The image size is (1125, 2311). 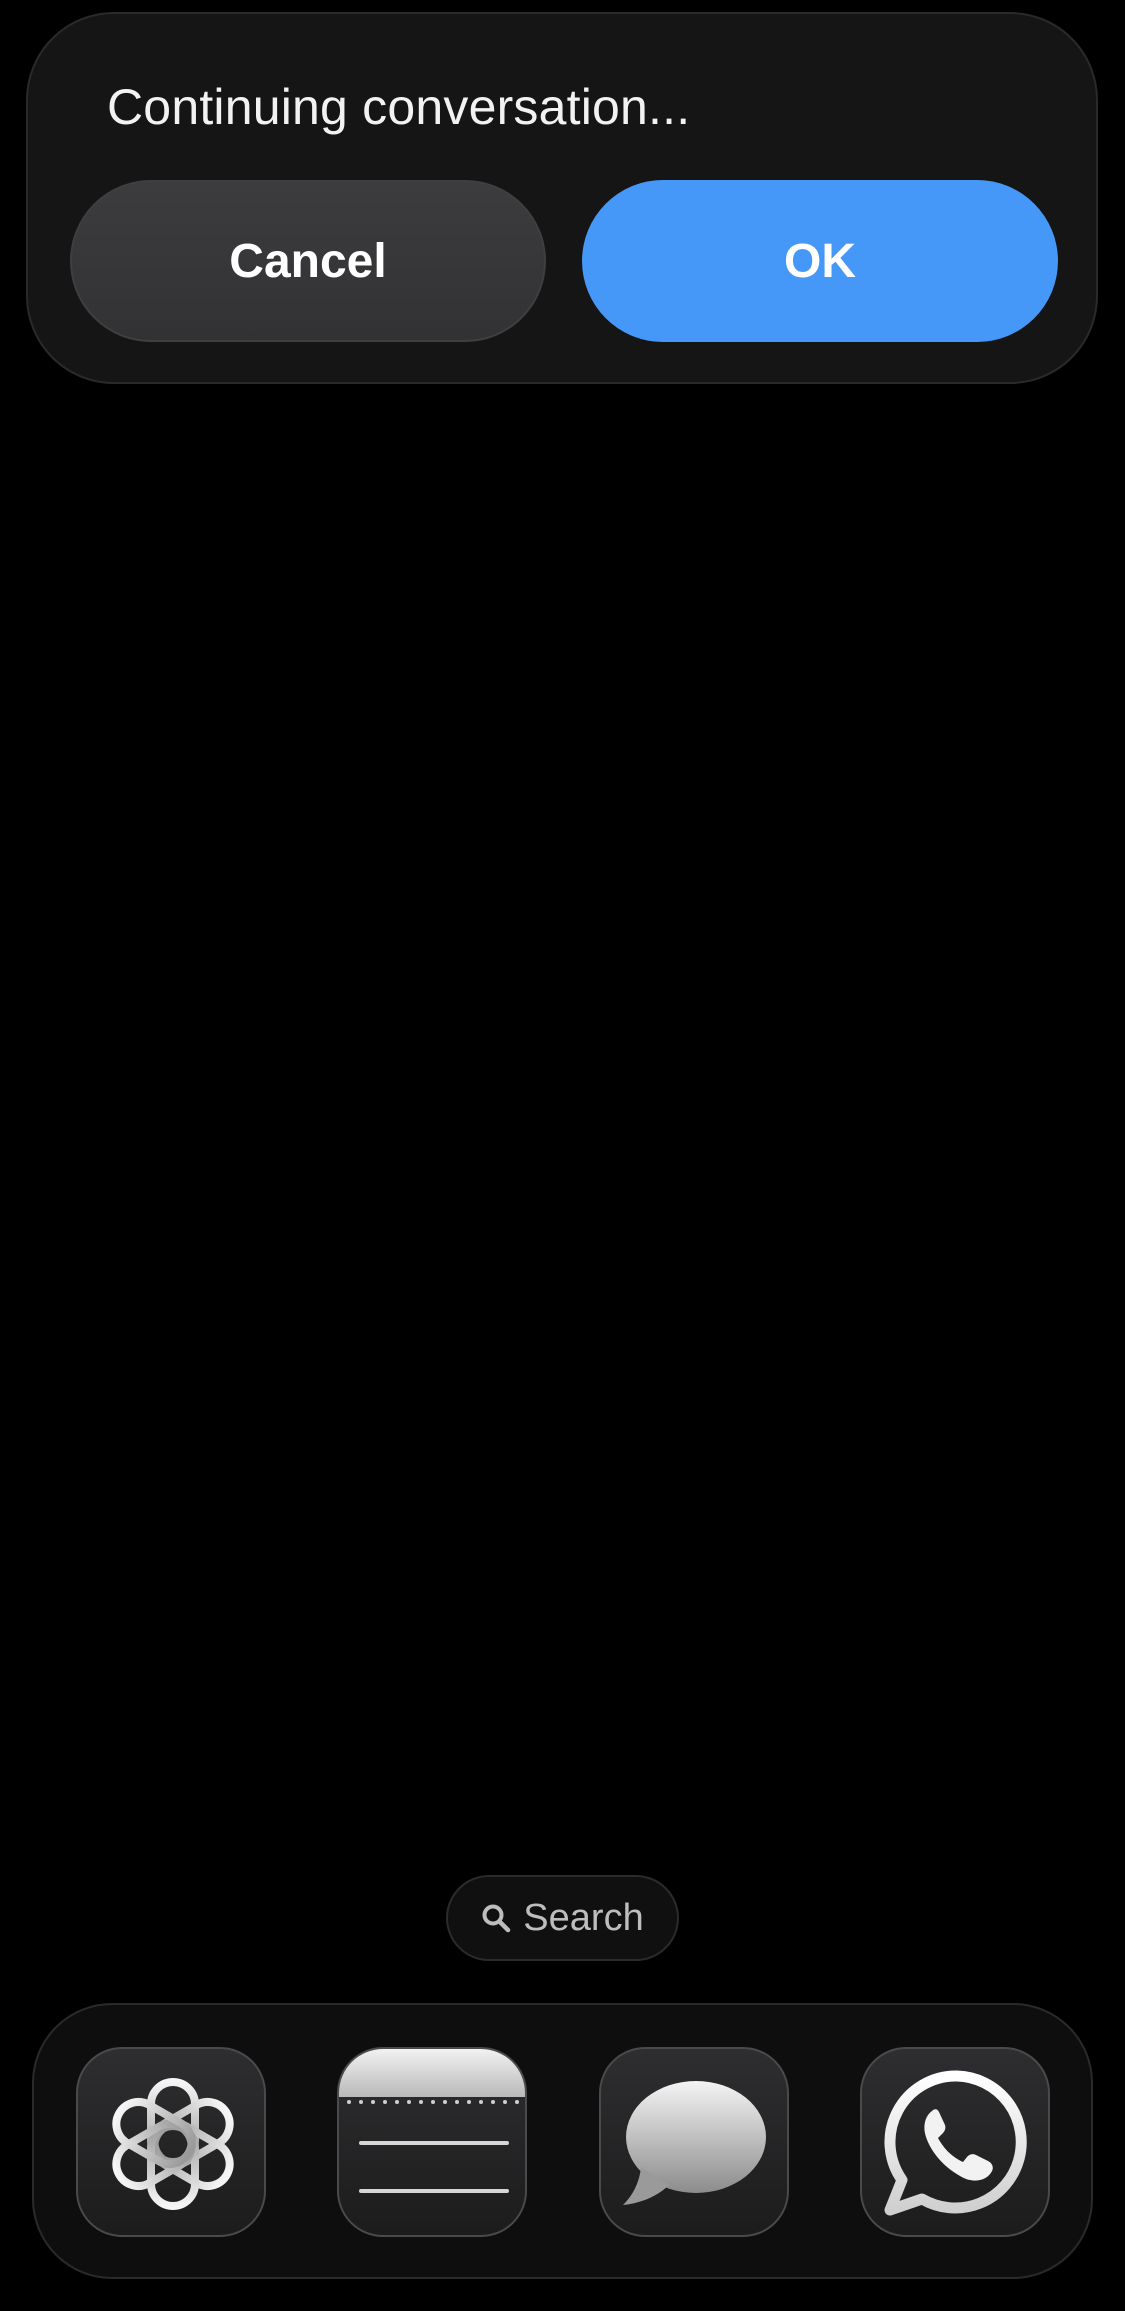 I want to click on whatsapp-app-icon, so click(x=955, y=2142).